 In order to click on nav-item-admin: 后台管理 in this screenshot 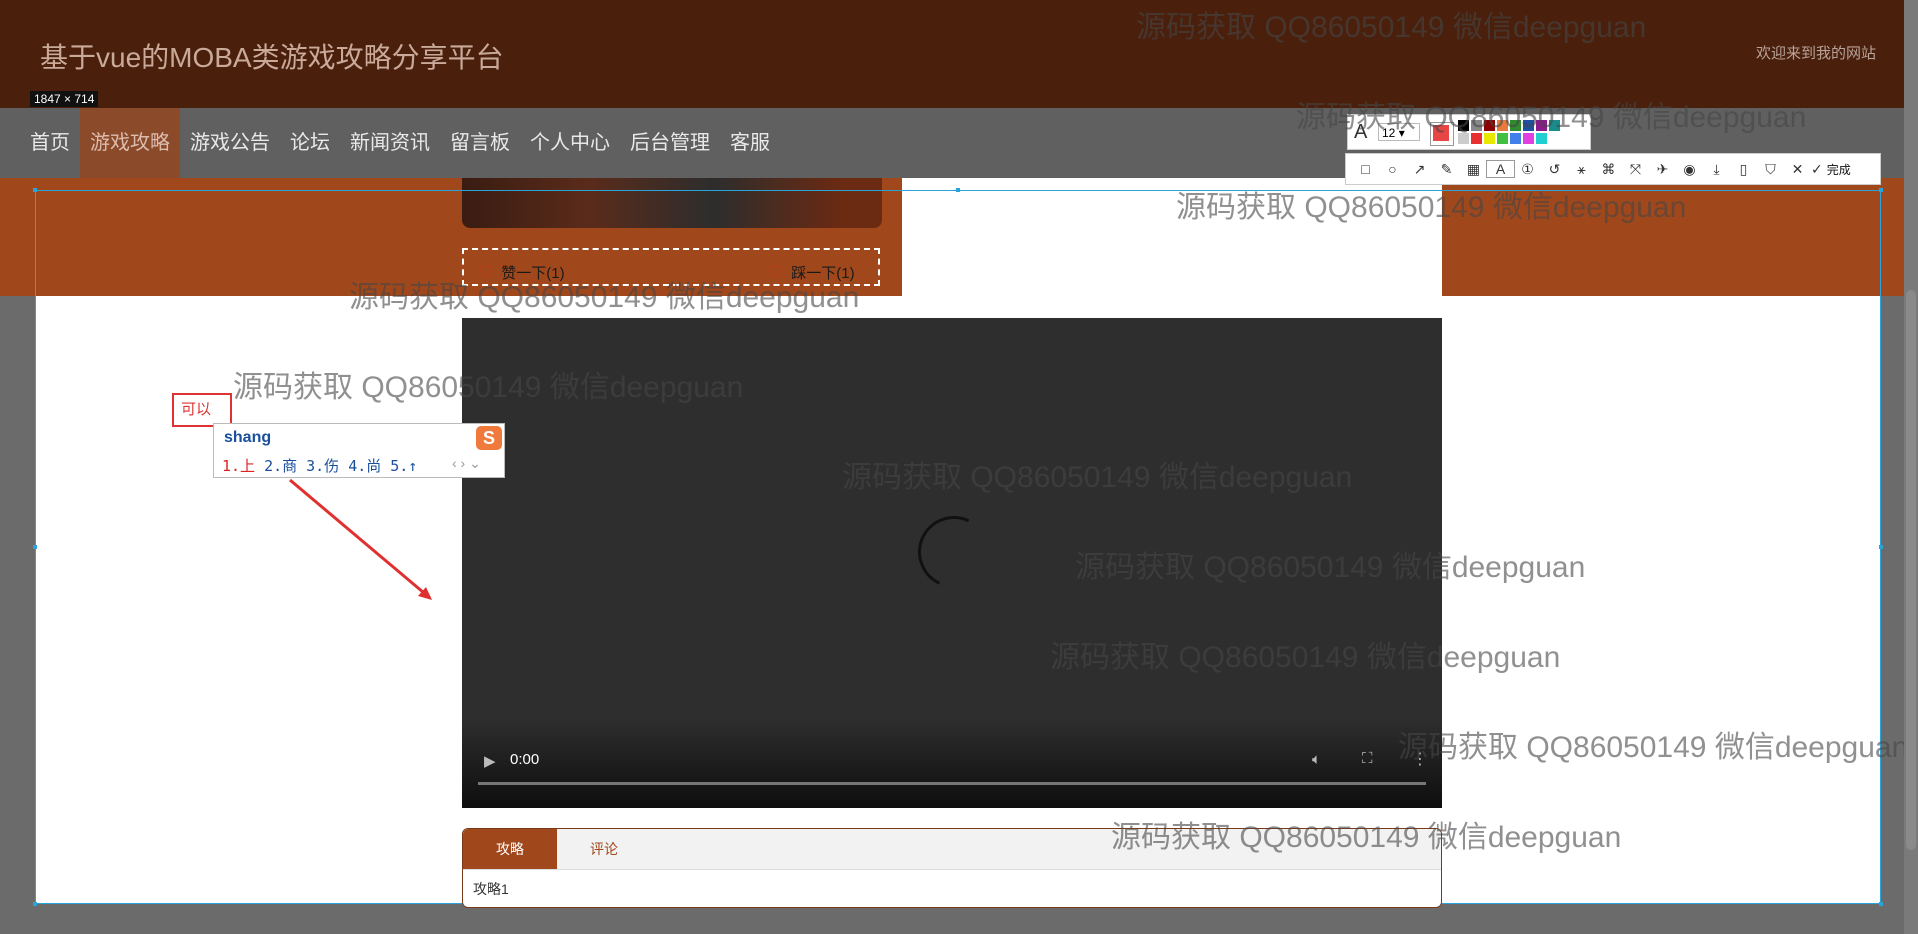, I will do `click(670, 143)`.